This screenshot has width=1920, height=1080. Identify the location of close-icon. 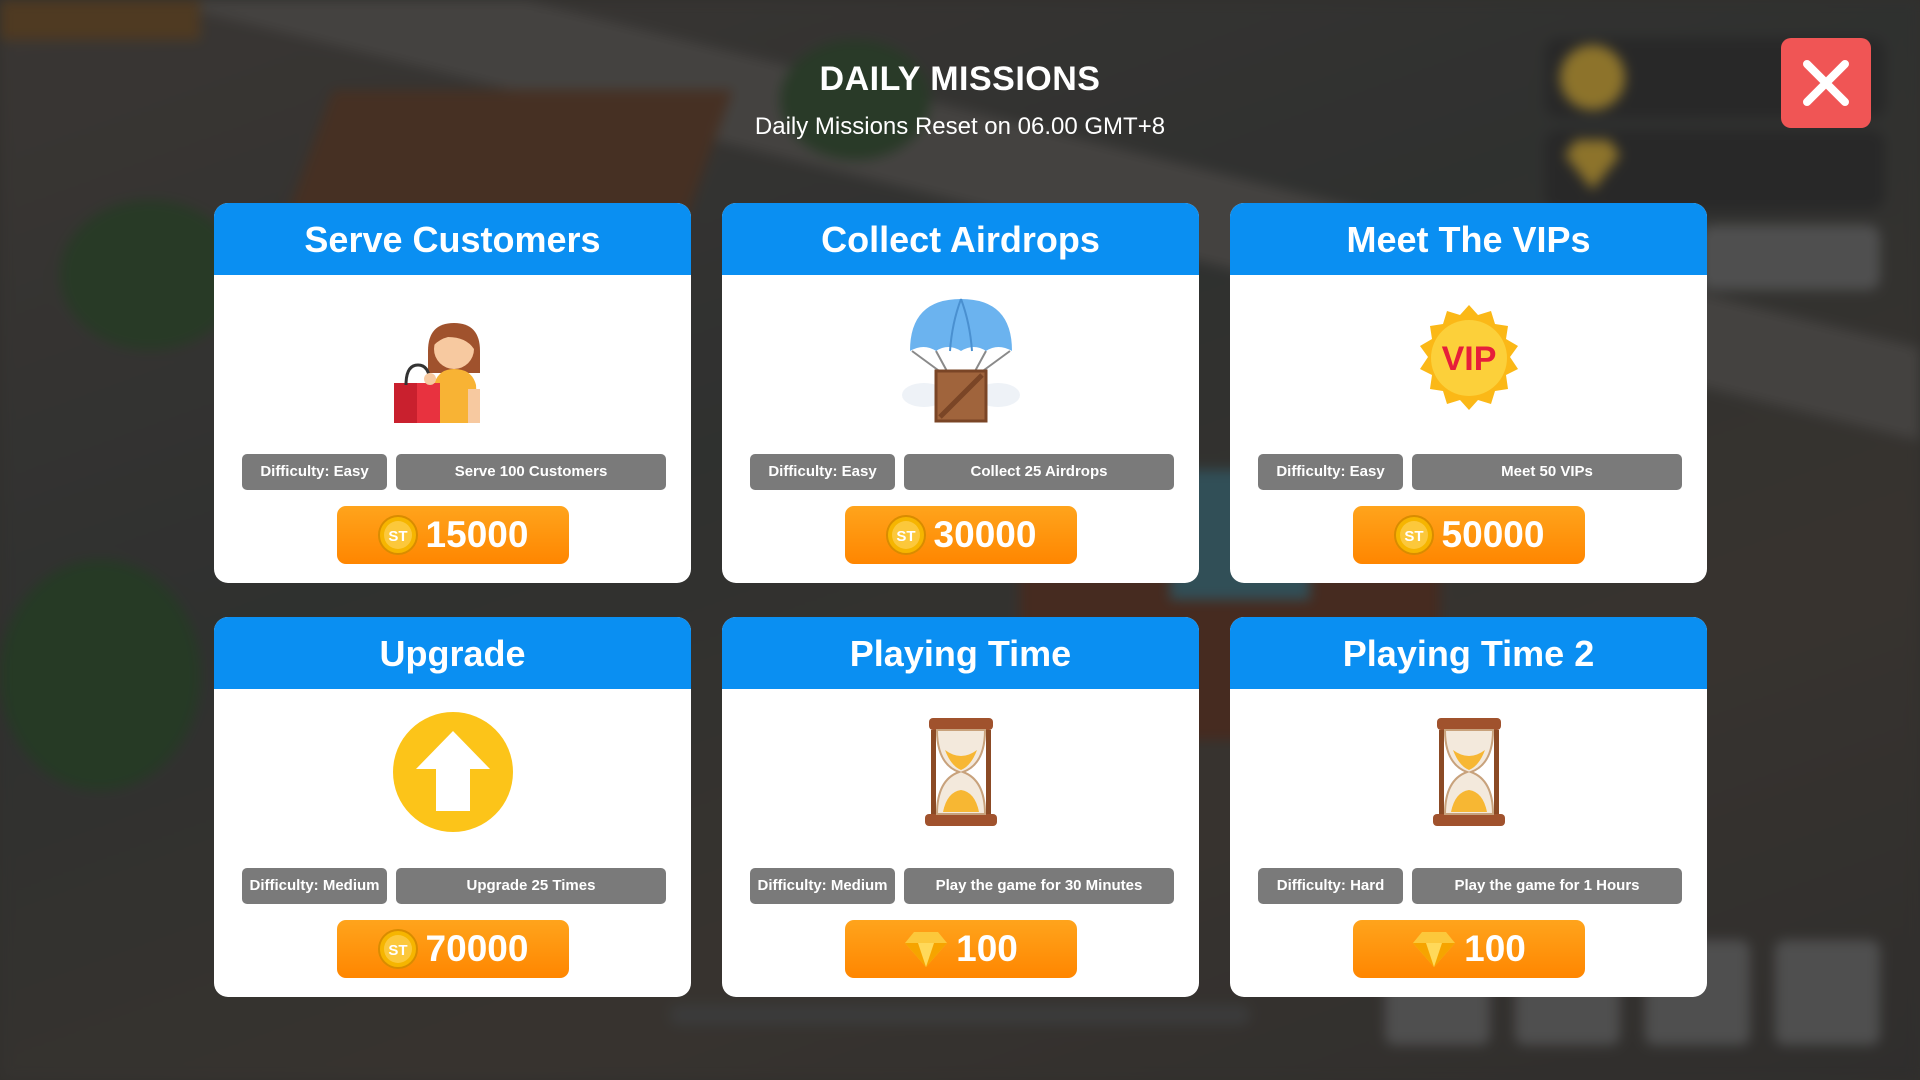
(1826, 83).